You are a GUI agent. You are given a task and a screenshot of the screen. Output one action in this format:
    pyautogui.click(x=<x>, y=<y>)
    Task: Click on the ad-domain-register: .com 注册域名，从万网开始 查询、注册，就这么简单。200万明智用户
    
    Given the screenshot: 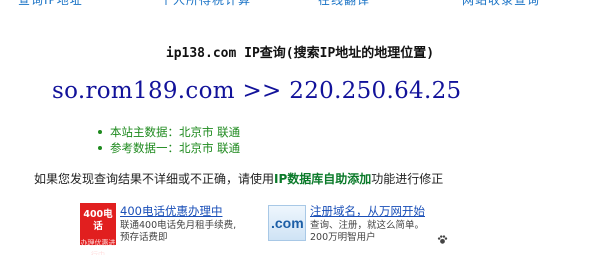 What is the action you would take?
    pyautogui.click(x=358, y=225)
    